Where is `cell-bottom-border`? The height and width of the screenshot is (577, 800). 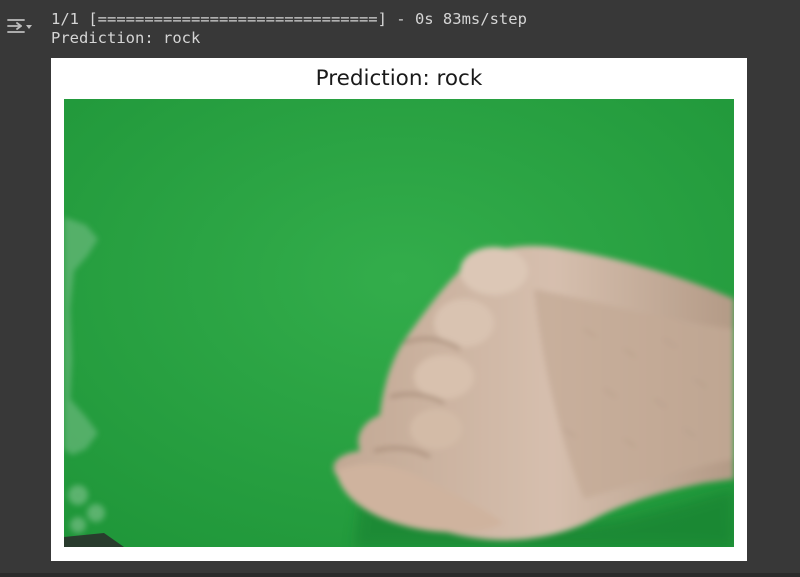 cell-bottom-border is located at coordinates (400, 575).